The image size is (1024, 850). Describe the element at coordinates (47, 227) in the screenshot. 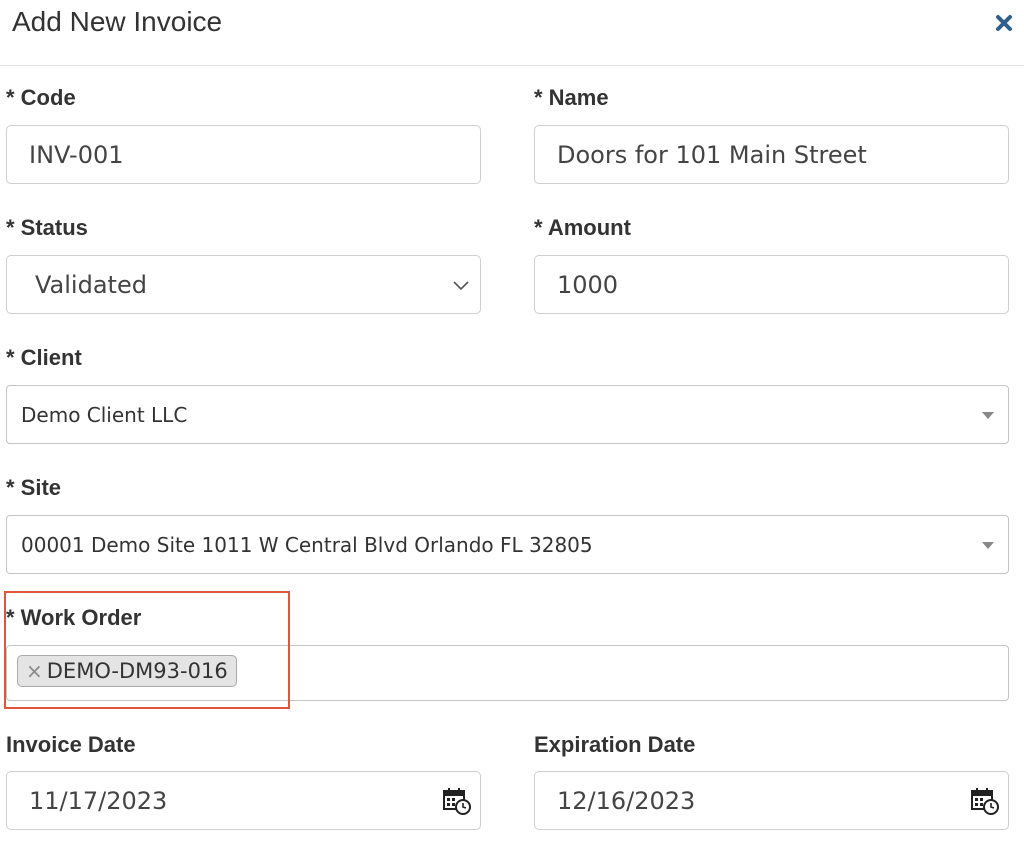

I see `status-label: * Status` at that location.